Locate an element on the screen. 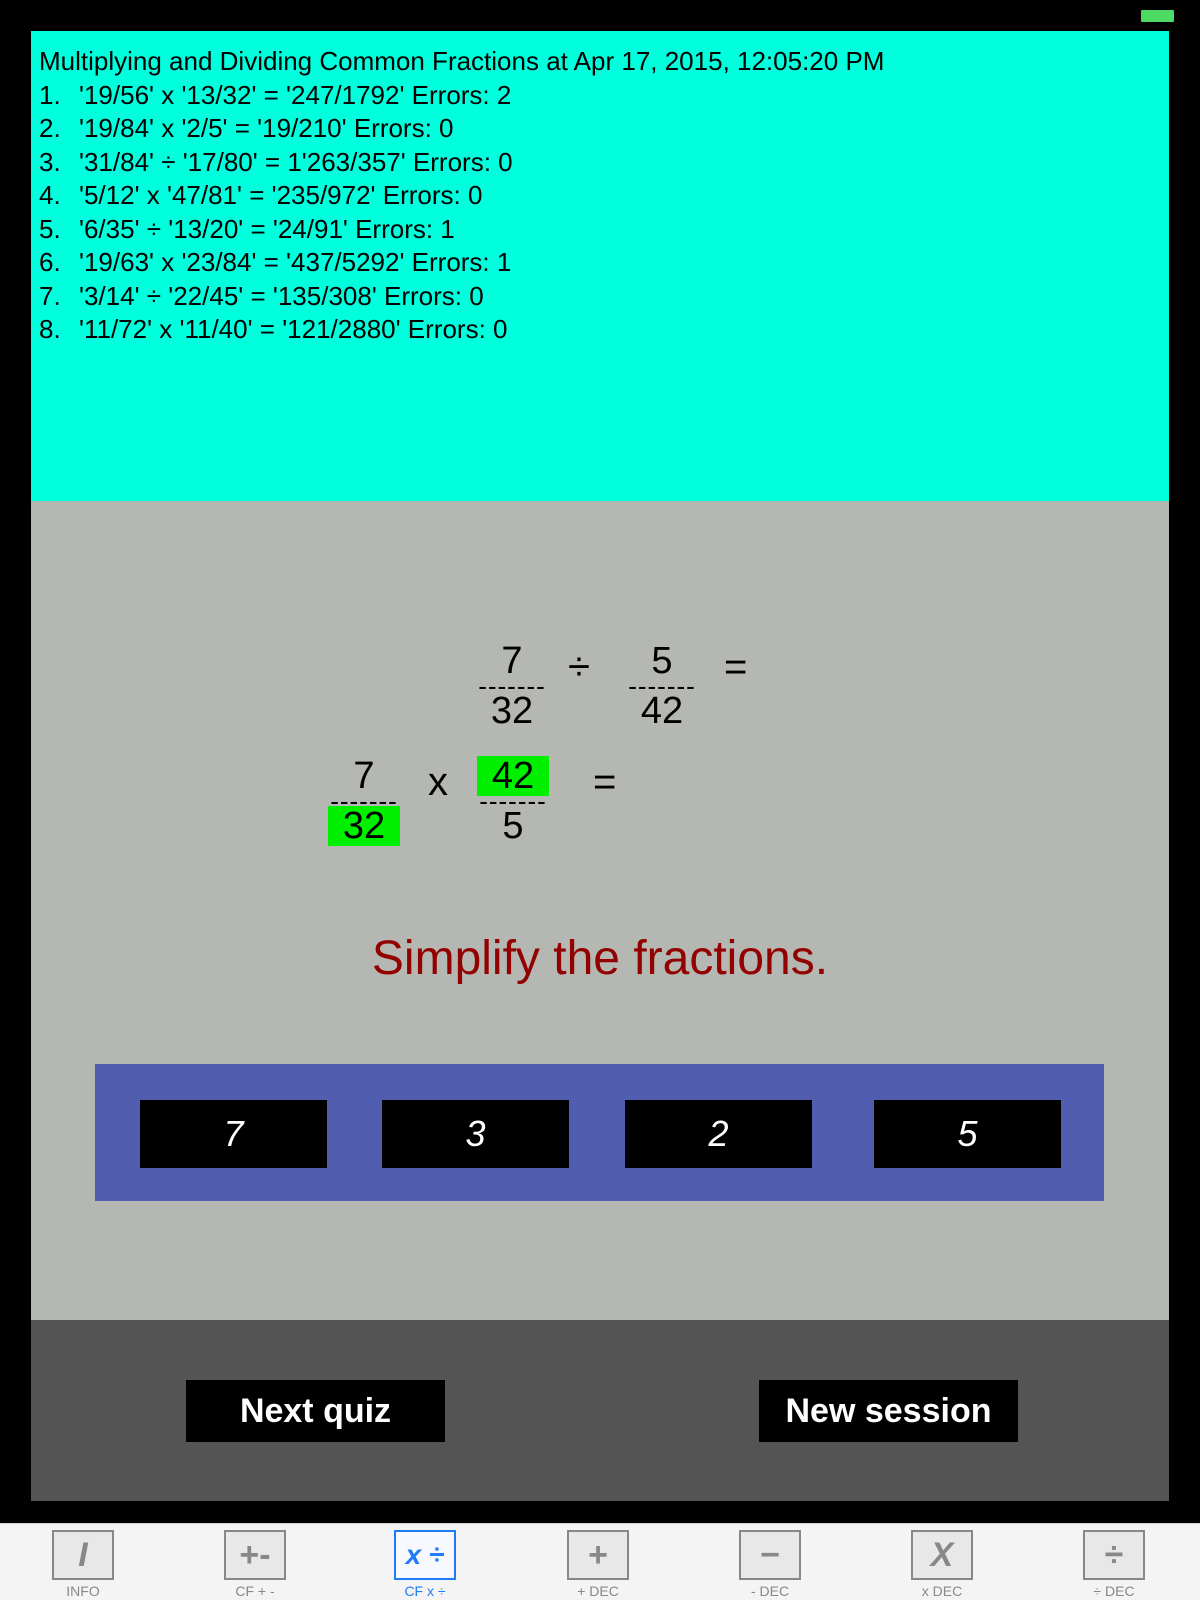 The width and height of the screenshot is (1200, 1600). tab-info: I INFO is located at coordinates (83, 1565).